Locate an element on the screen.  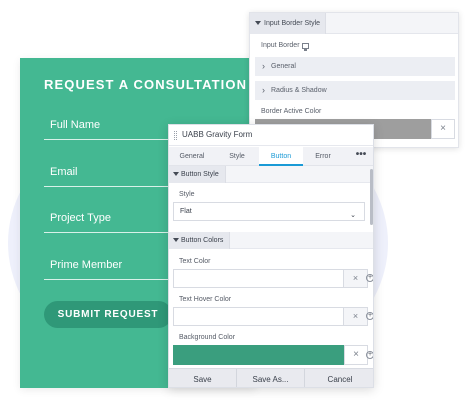
input-border-style-section-tab: Input Border Style is located at coordinates (288, 23).